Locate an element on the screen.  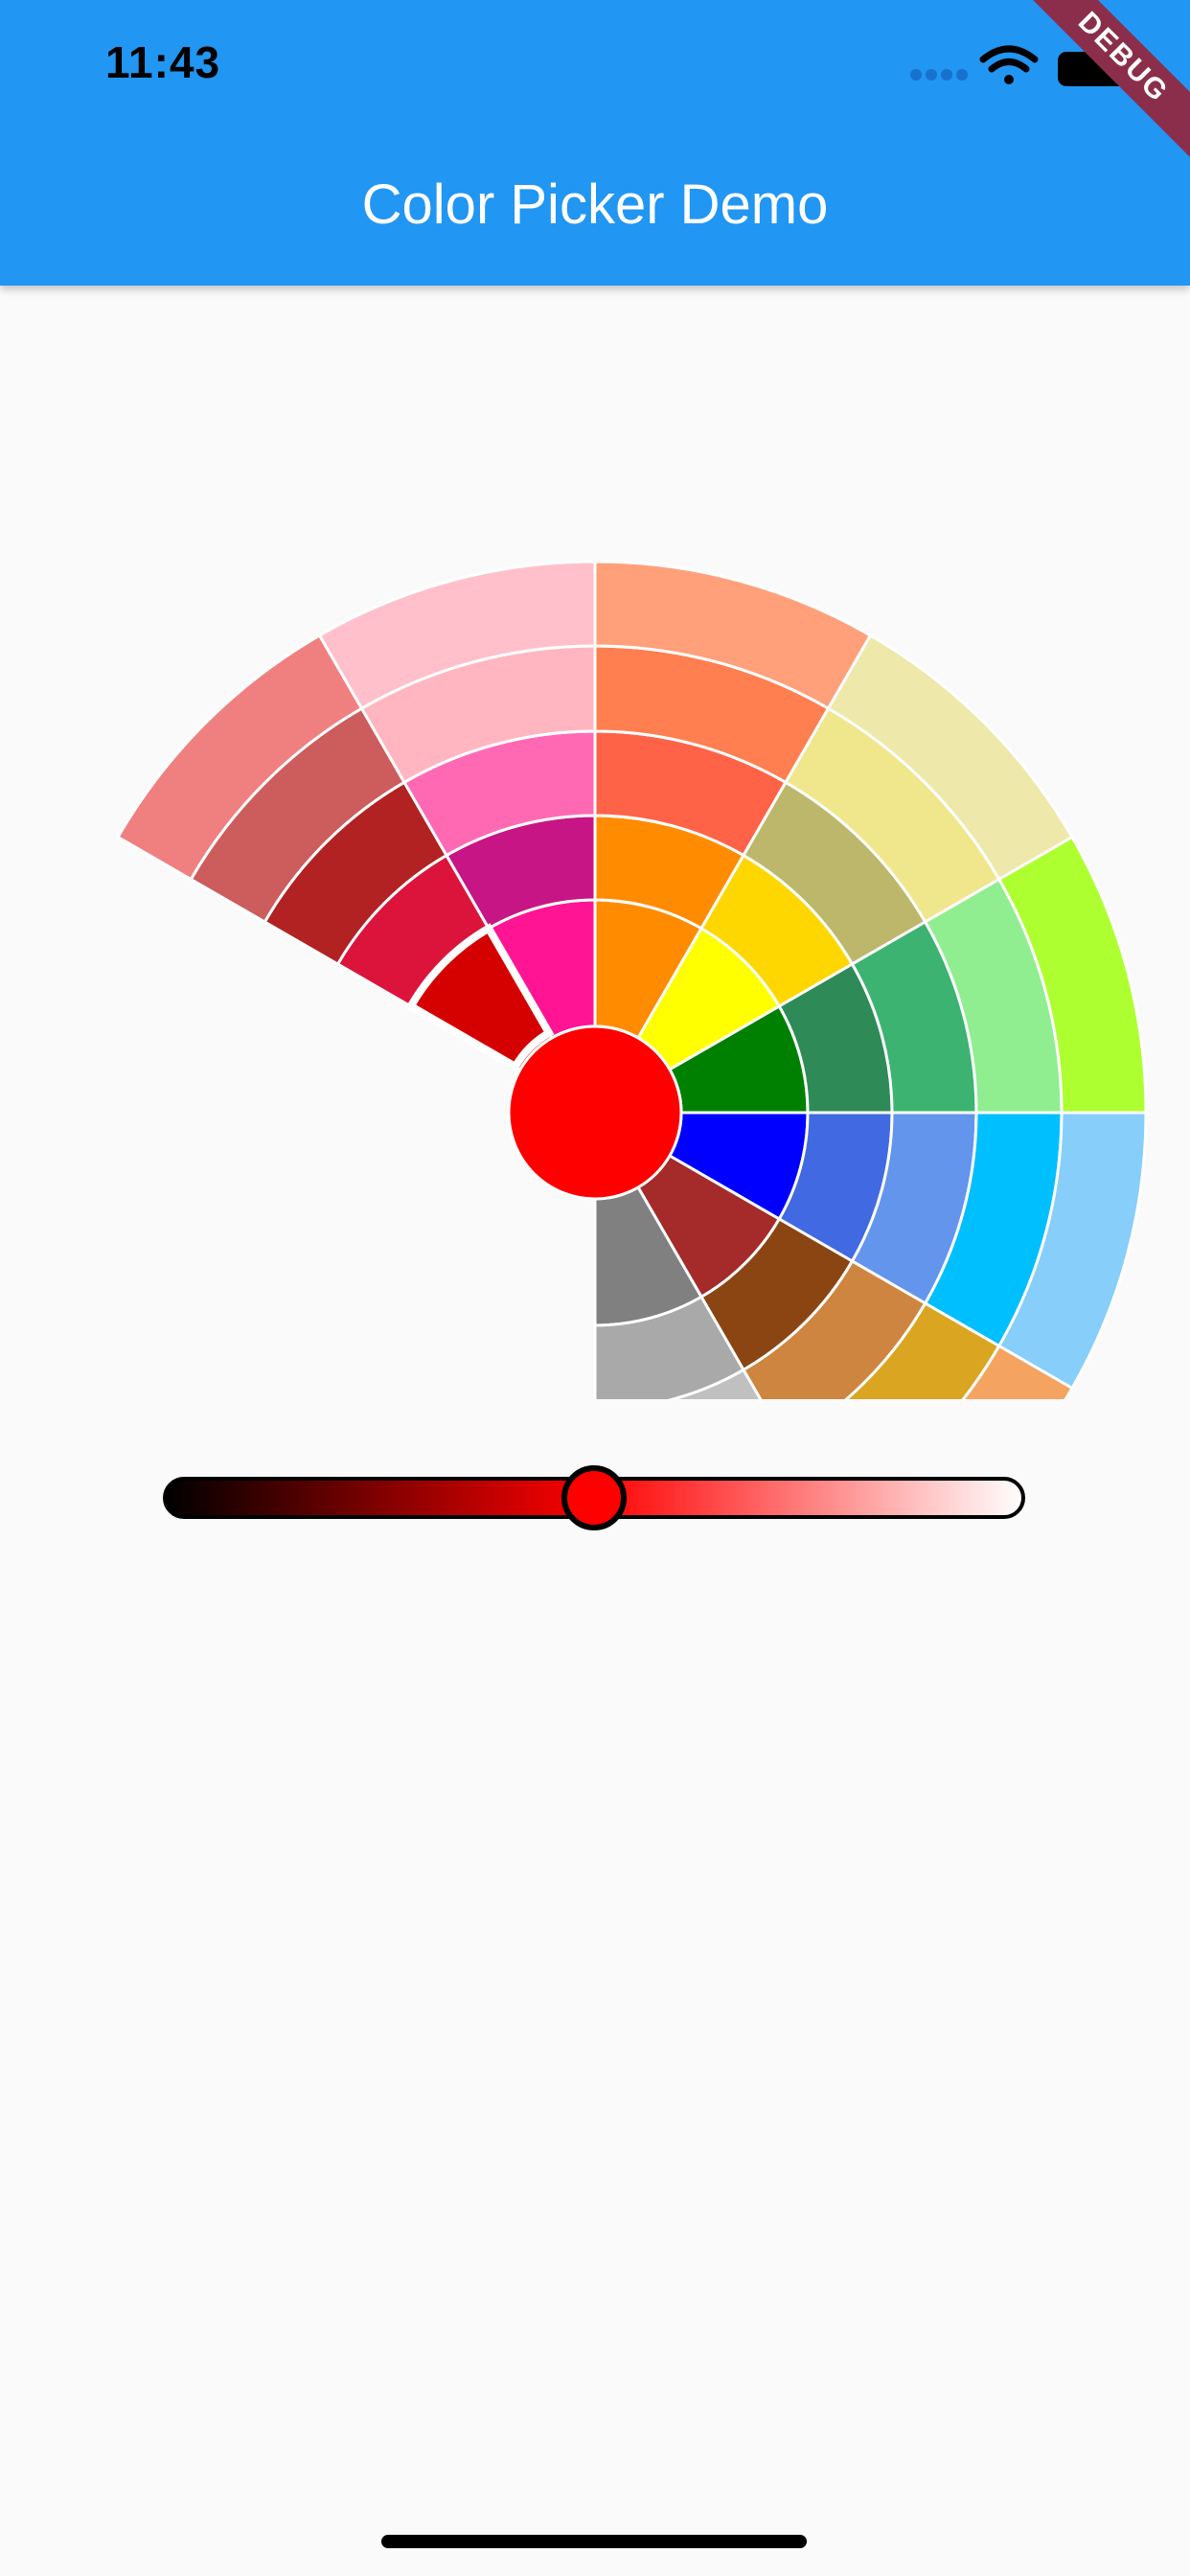
home-indicator is located at coordinates (594, 2541).